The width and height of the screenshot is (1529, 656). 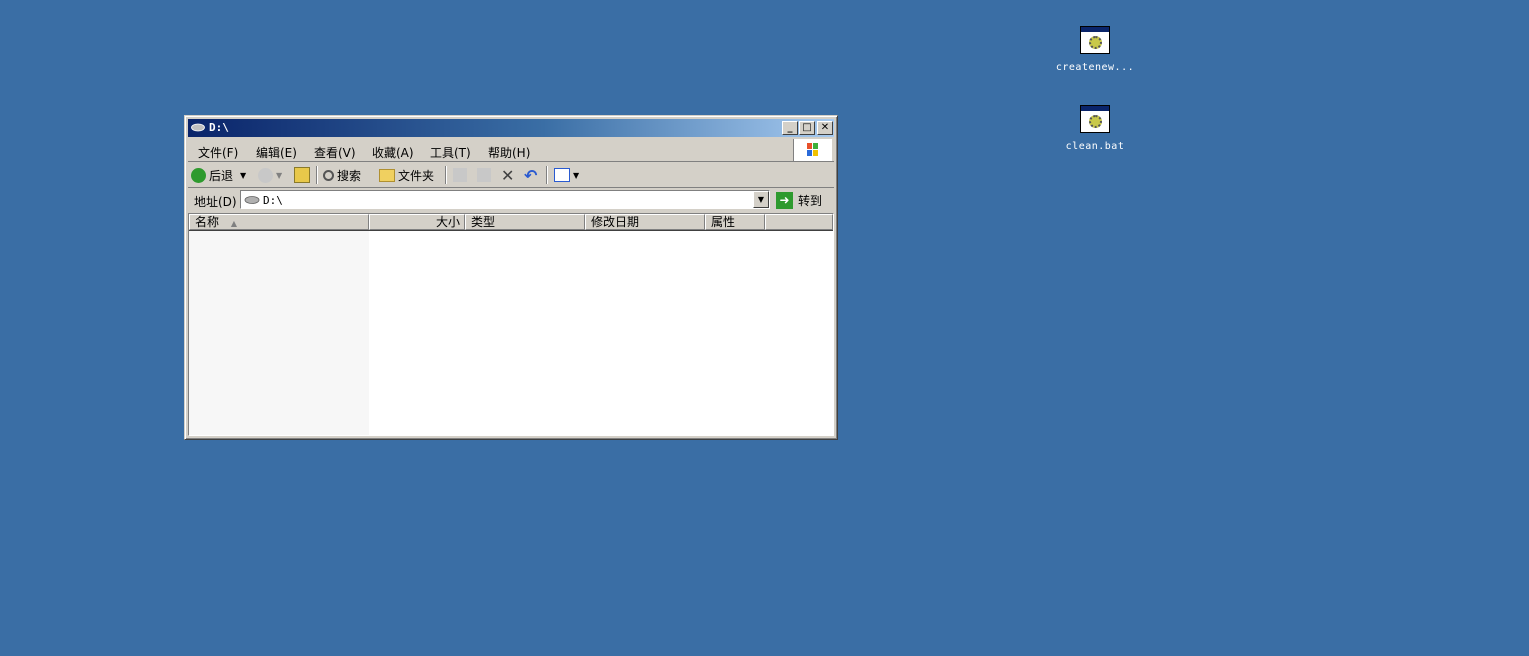 I want to click on up-folder-button, so click(x=302, y=175).